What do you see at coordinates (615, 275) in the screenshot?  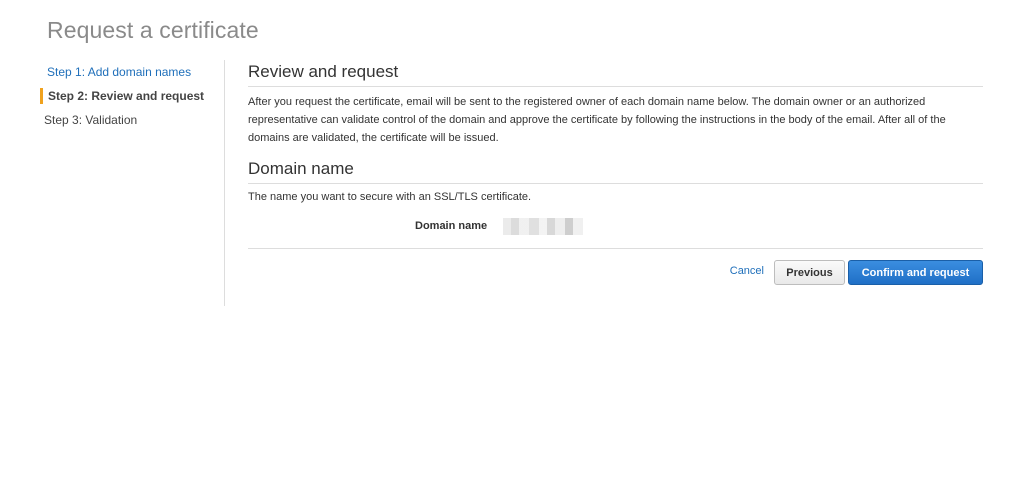 I see `action-bar: Cancel Previous Confirm and request` at bounding box center [615, 275].